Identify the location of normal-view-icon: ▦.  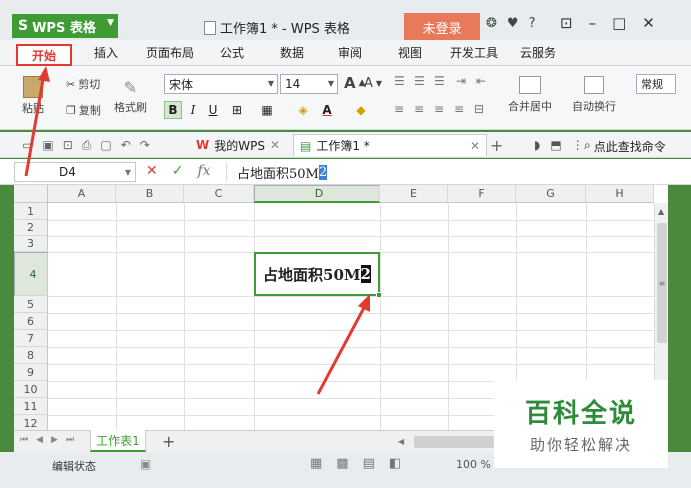
(316, 463).